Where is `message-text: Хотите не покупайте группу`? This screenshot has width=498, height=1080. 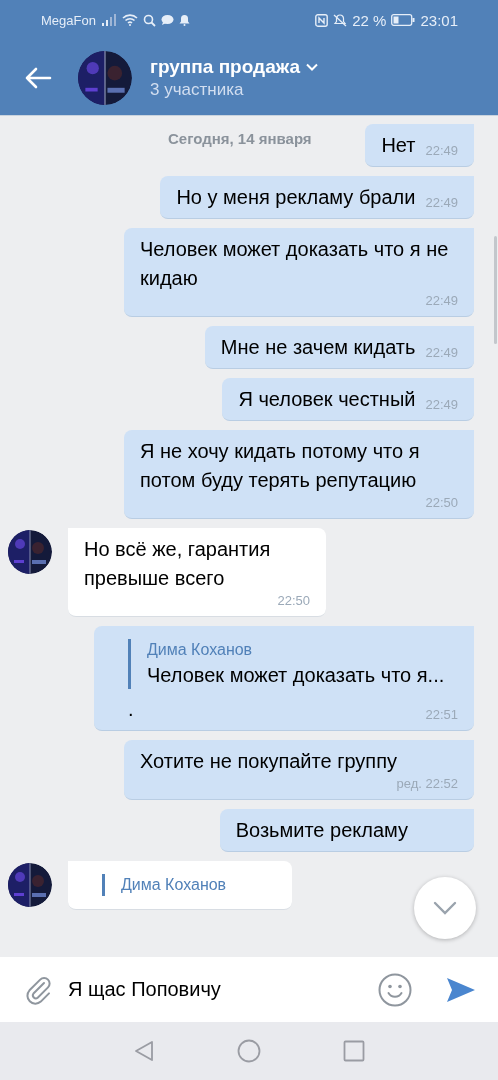
message-text: Хотите не покупайте группу is located at coordinates (269, 761).